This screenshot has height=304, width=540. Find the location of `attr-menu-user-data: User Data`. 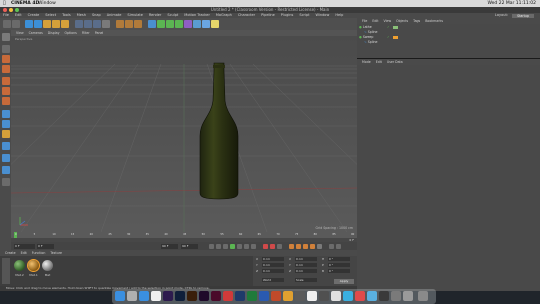

attr-menu-user-data: User Data is located at coordinates (395, 62).